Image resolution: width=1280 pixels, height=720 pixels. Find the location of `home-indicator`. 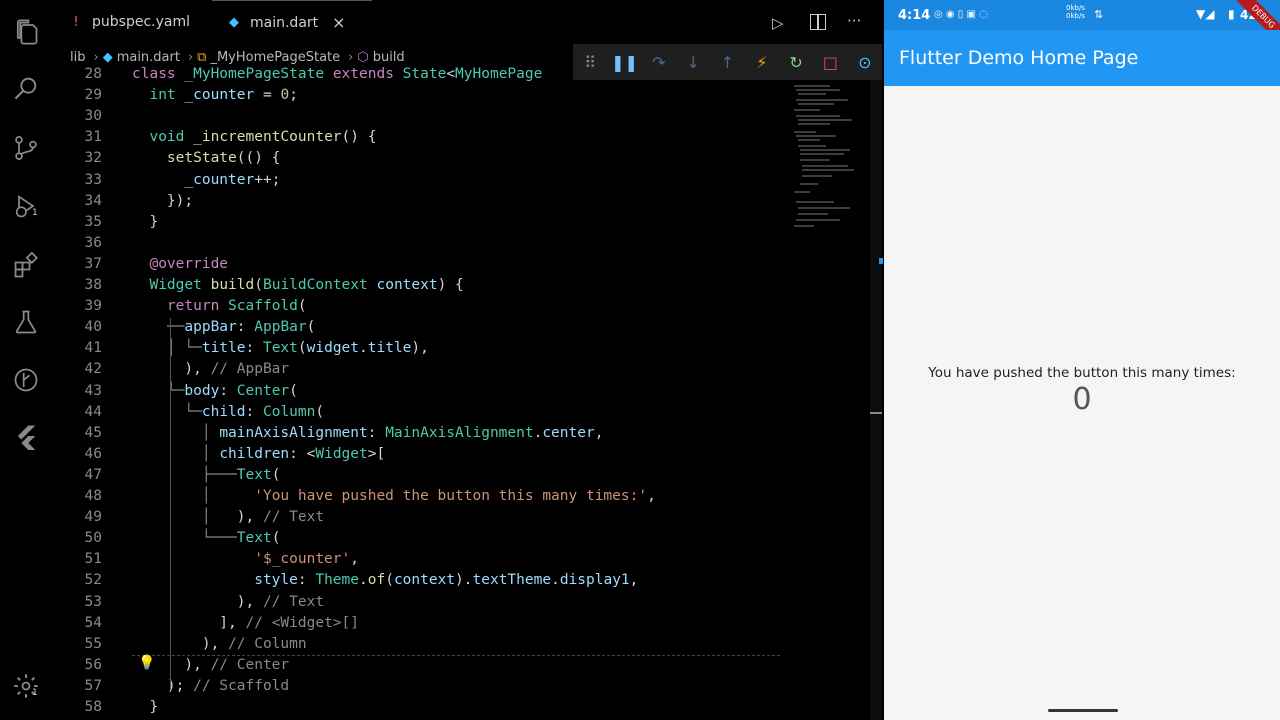

home-indicator is located at coordinates (1083, 710).